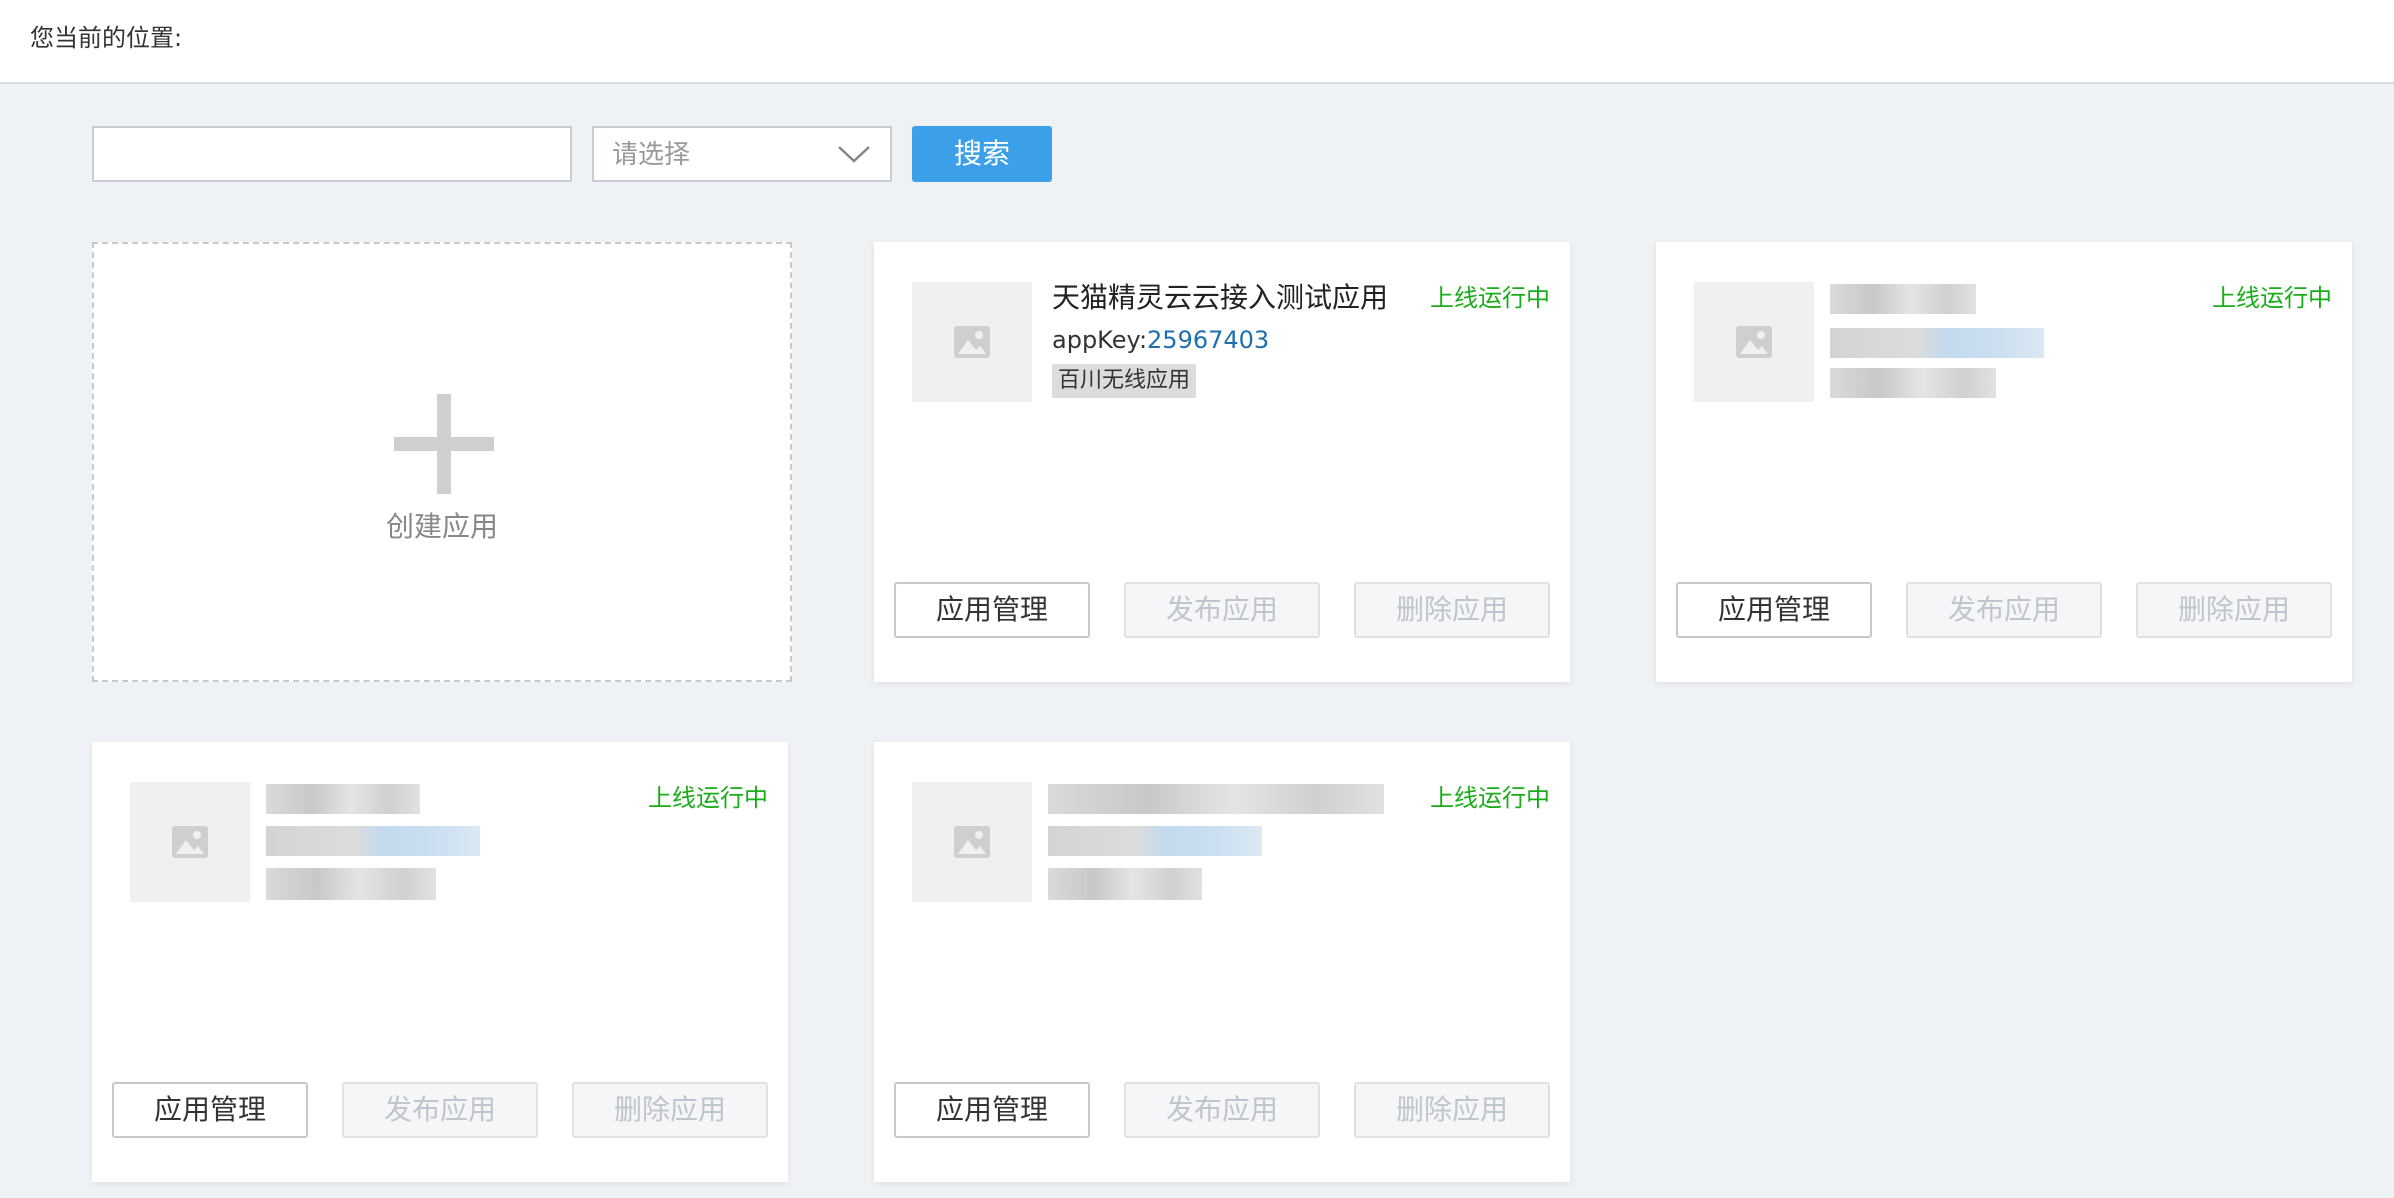  What do you see at coordinates (1220, 297) in the screenshot?
I see `app-name: 天猫精灵云云接入测试应用` at bounding box center [1220, 297].